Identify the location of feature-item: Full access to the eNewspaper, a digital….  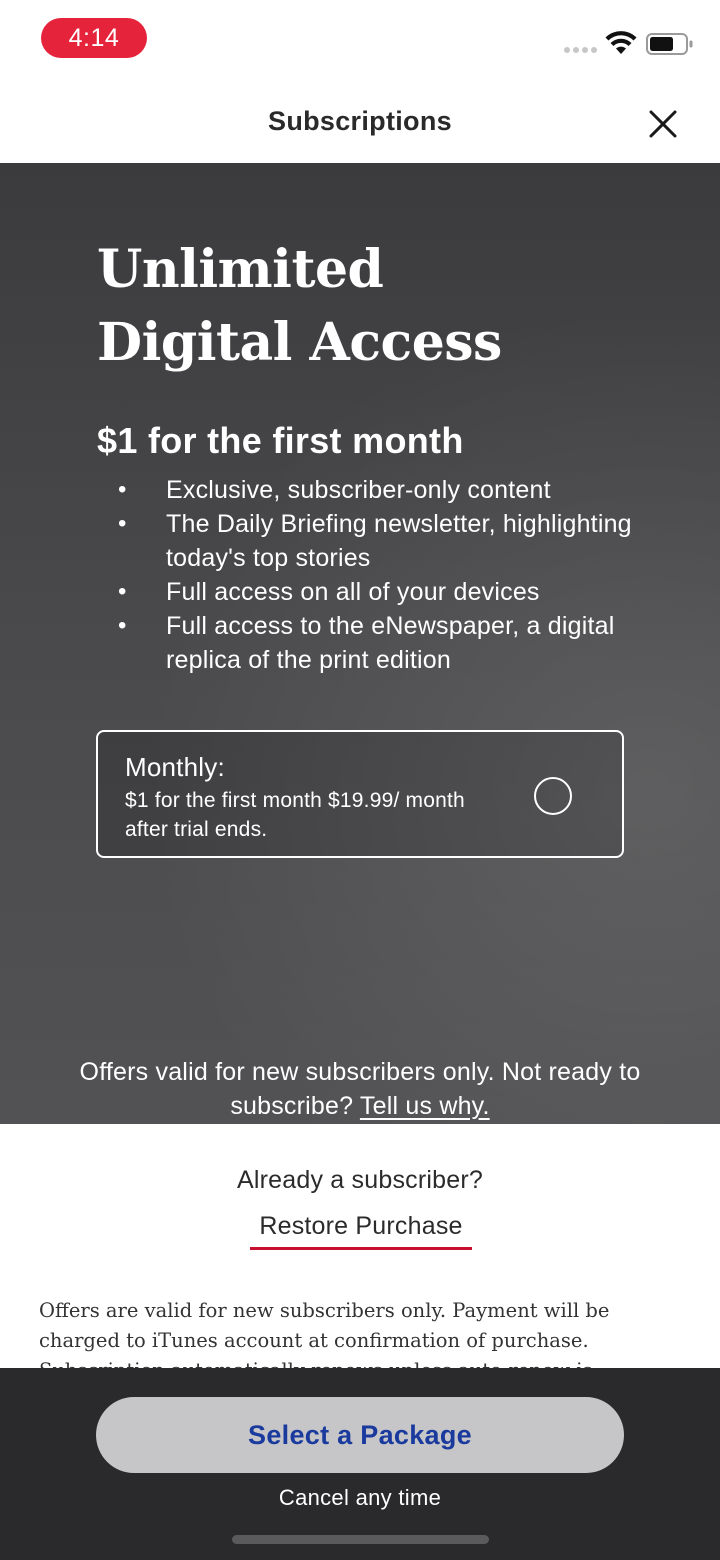
(390, 643).